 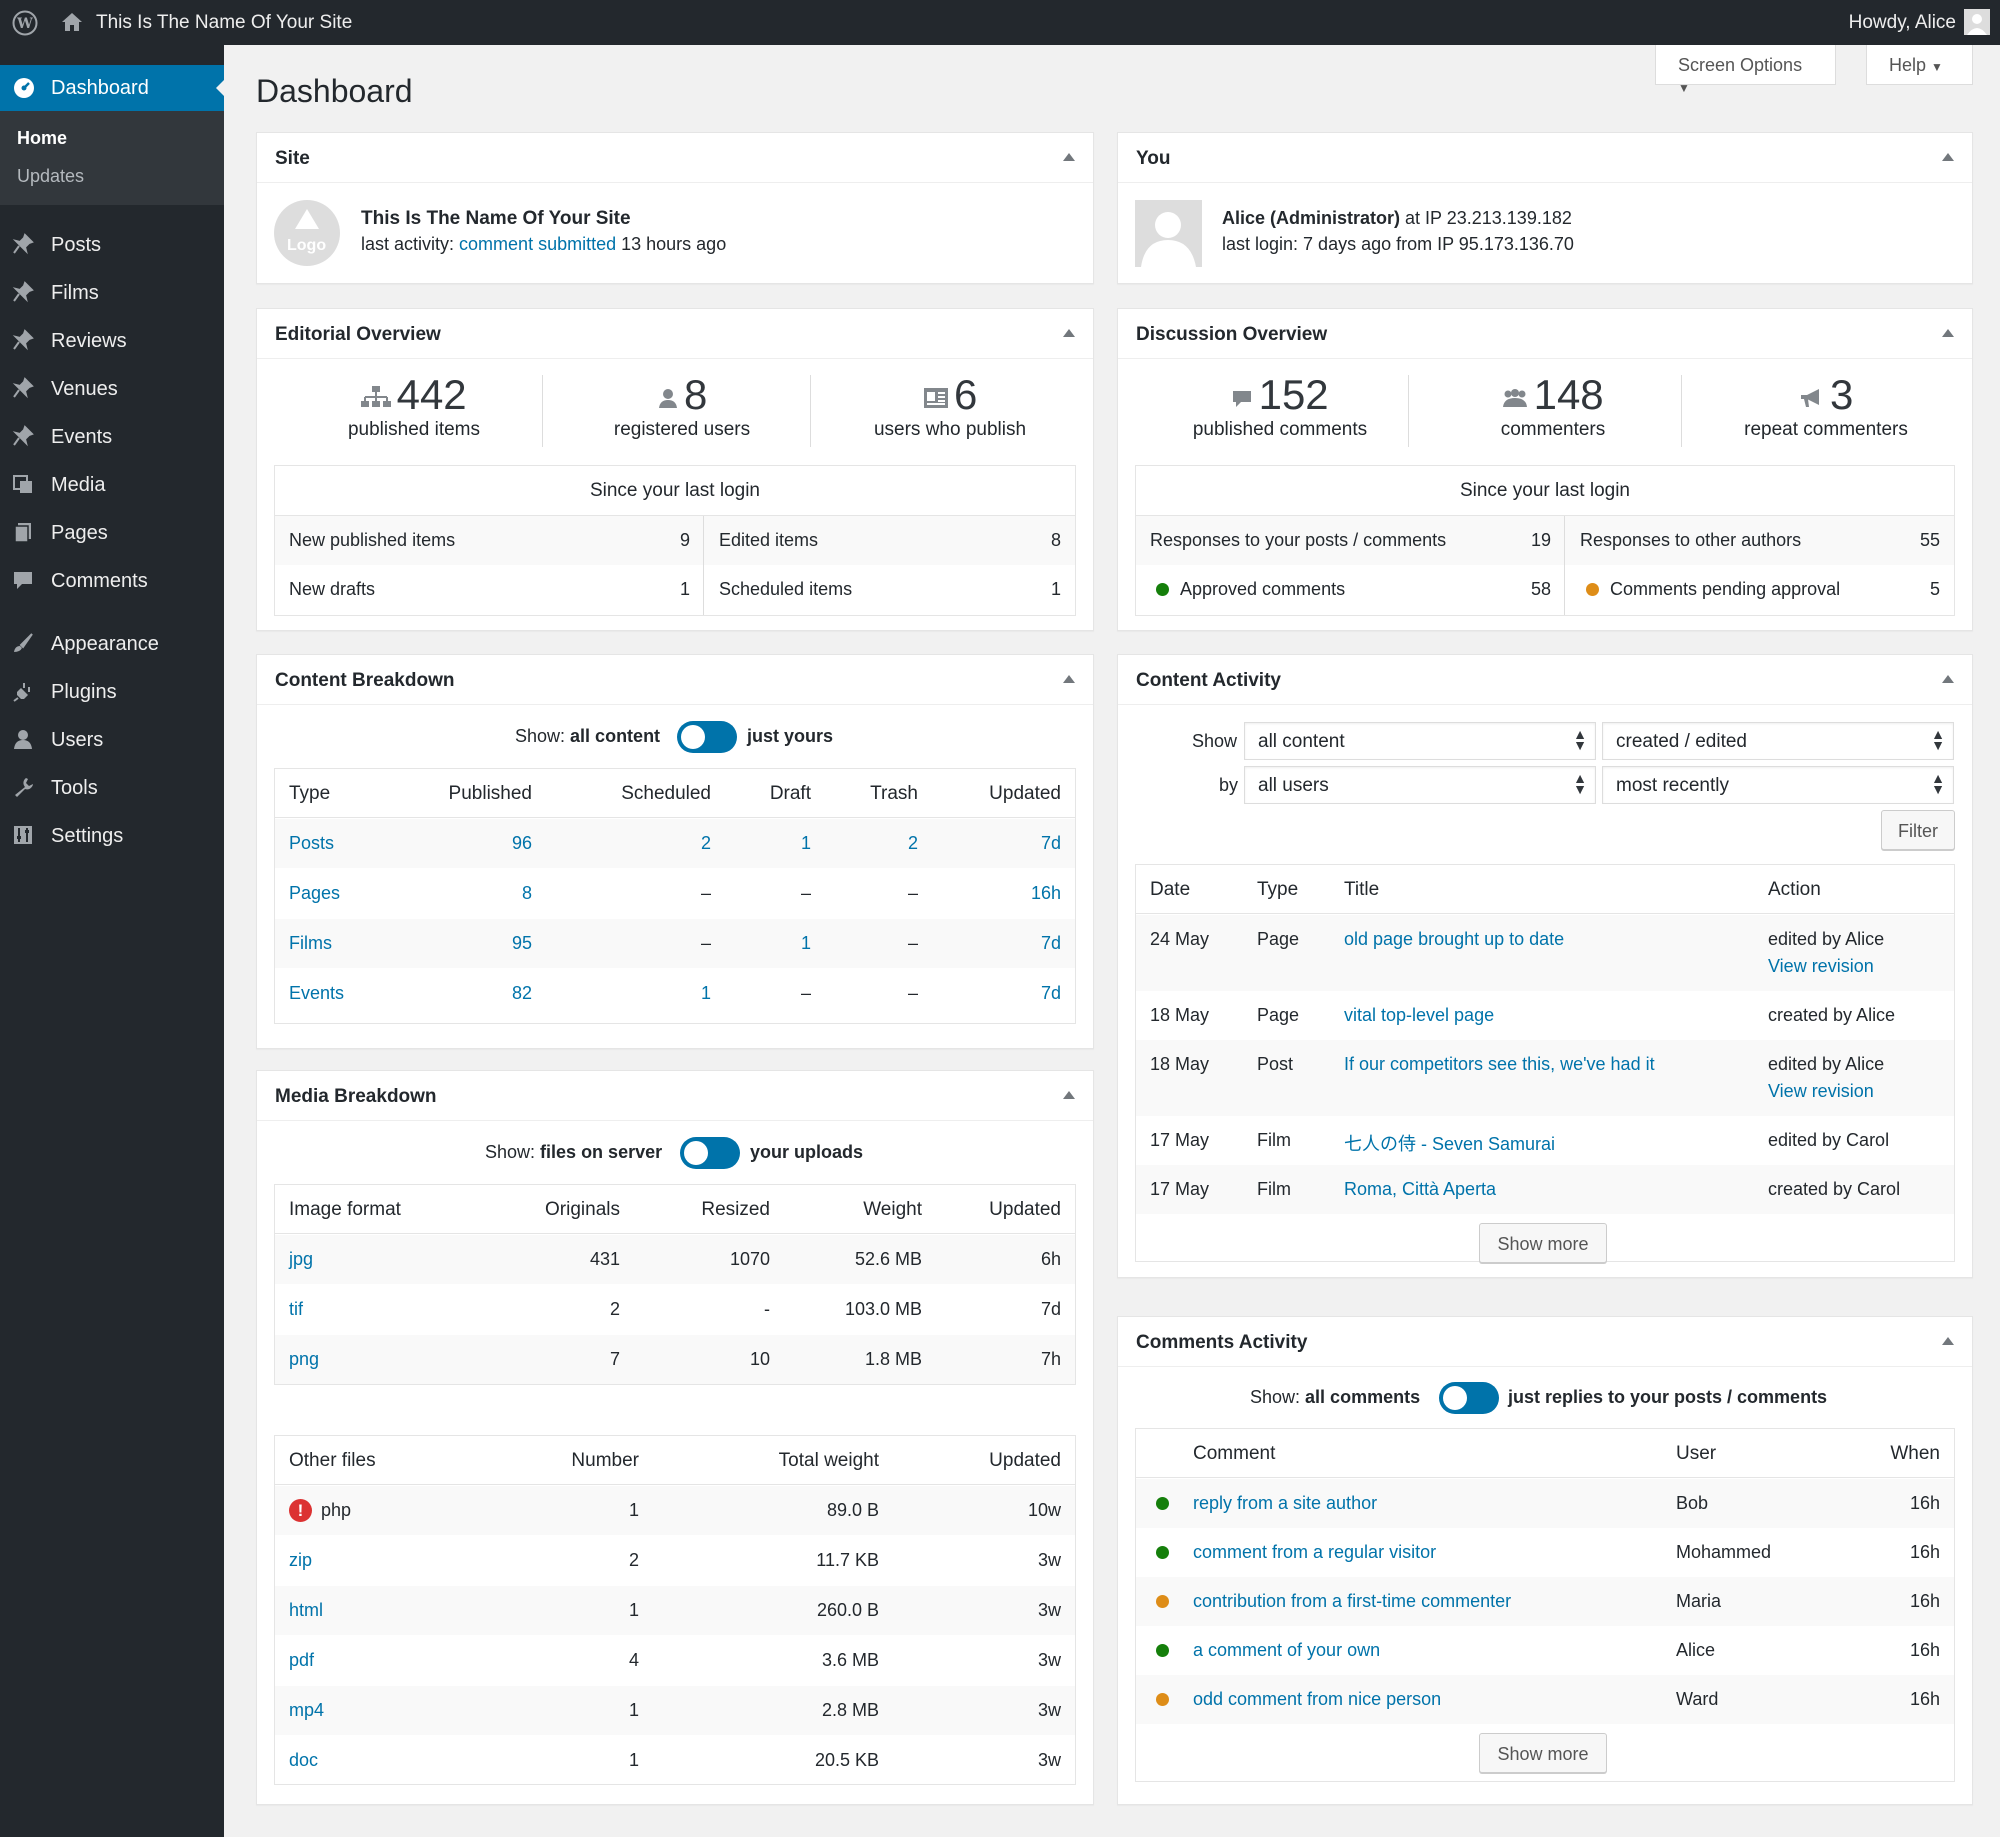 What do you see at coordinates (675, 1710) in the screenshot?
I see `table-row: mp4 1 2.8 MB 3w` at bounding box center [675, 1710].